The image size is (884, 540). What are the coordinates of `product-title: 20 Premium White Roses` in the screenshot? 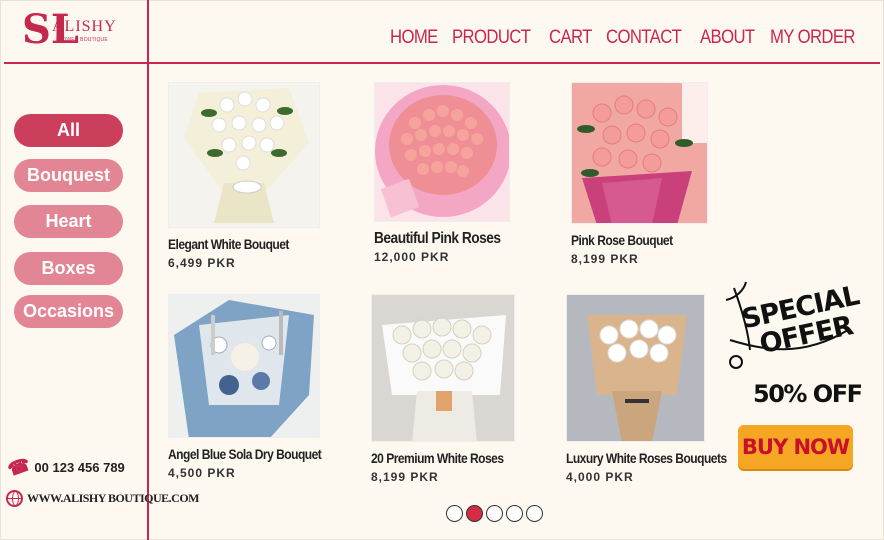 It's located at (437, 458).